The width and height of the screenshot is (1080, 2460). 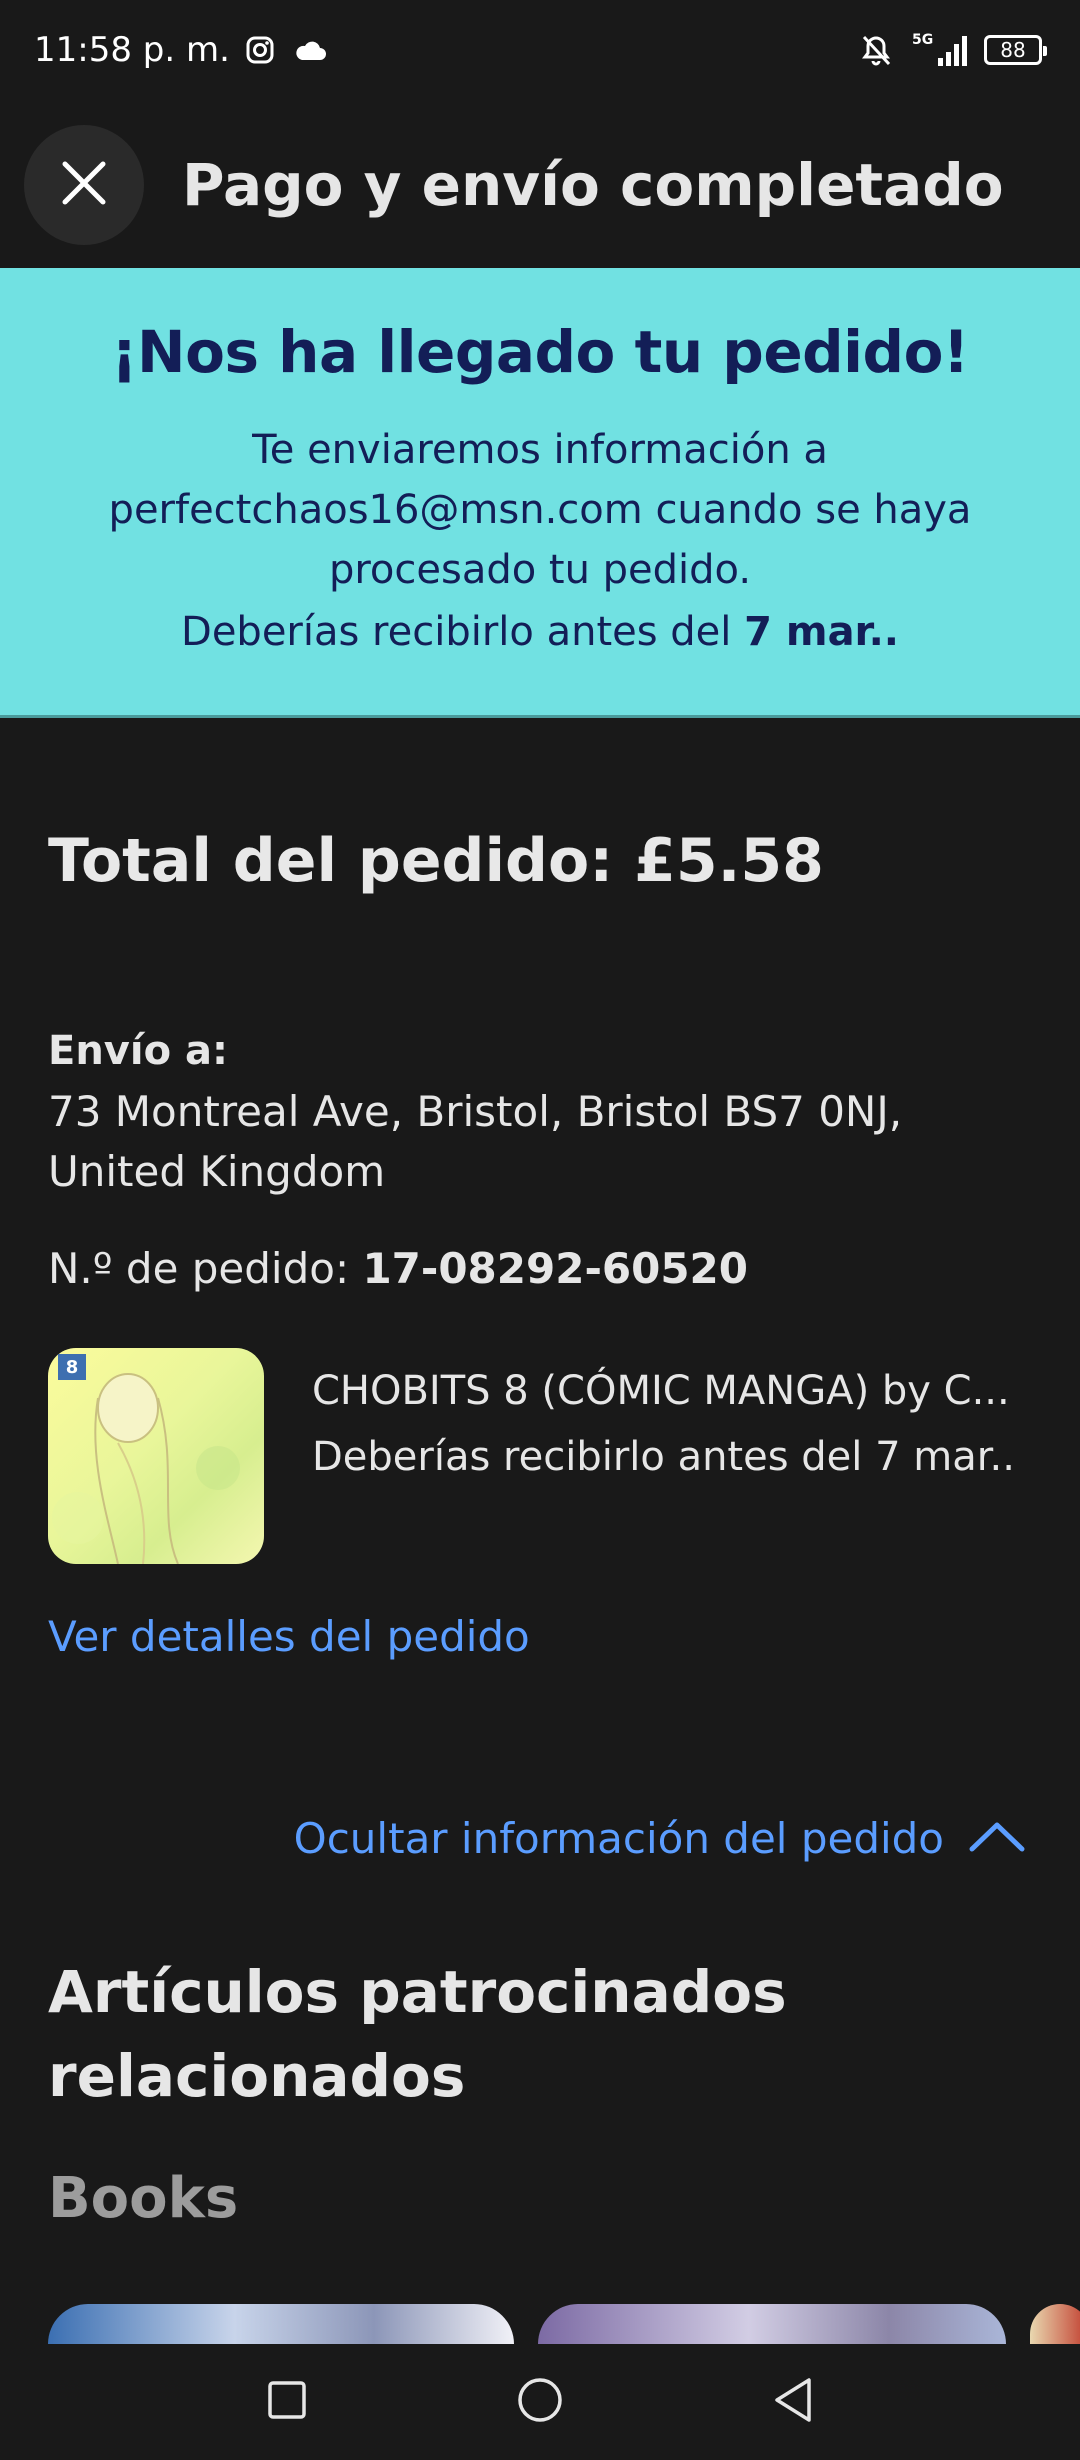 I want to click on signal-icon: 5G, so click(x=940, y=50).